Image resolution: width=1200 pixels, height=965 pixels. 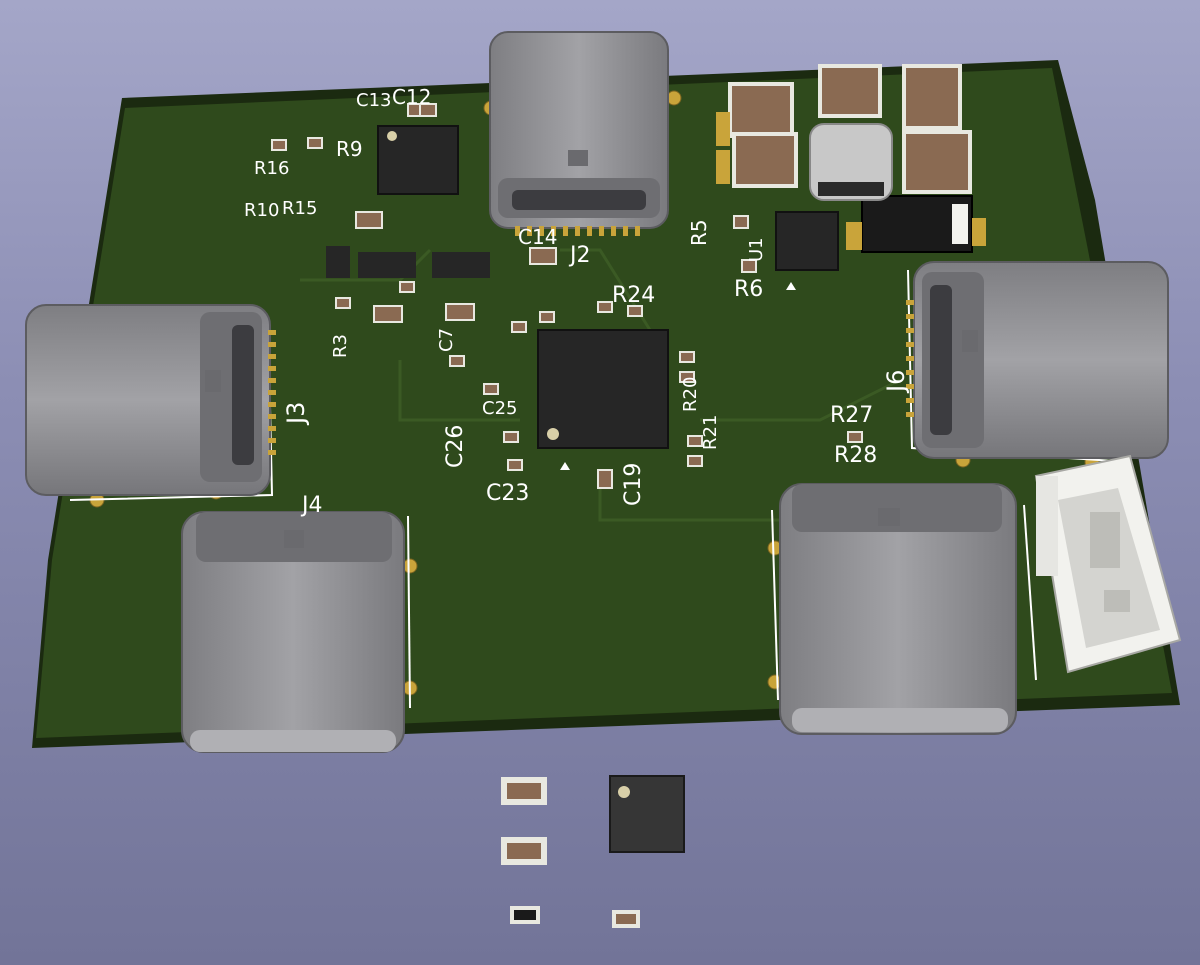 What do you see at coordinates (446, 340) in the screenshot?
I see `label-c7: C7` at bounding box center [446, 340].